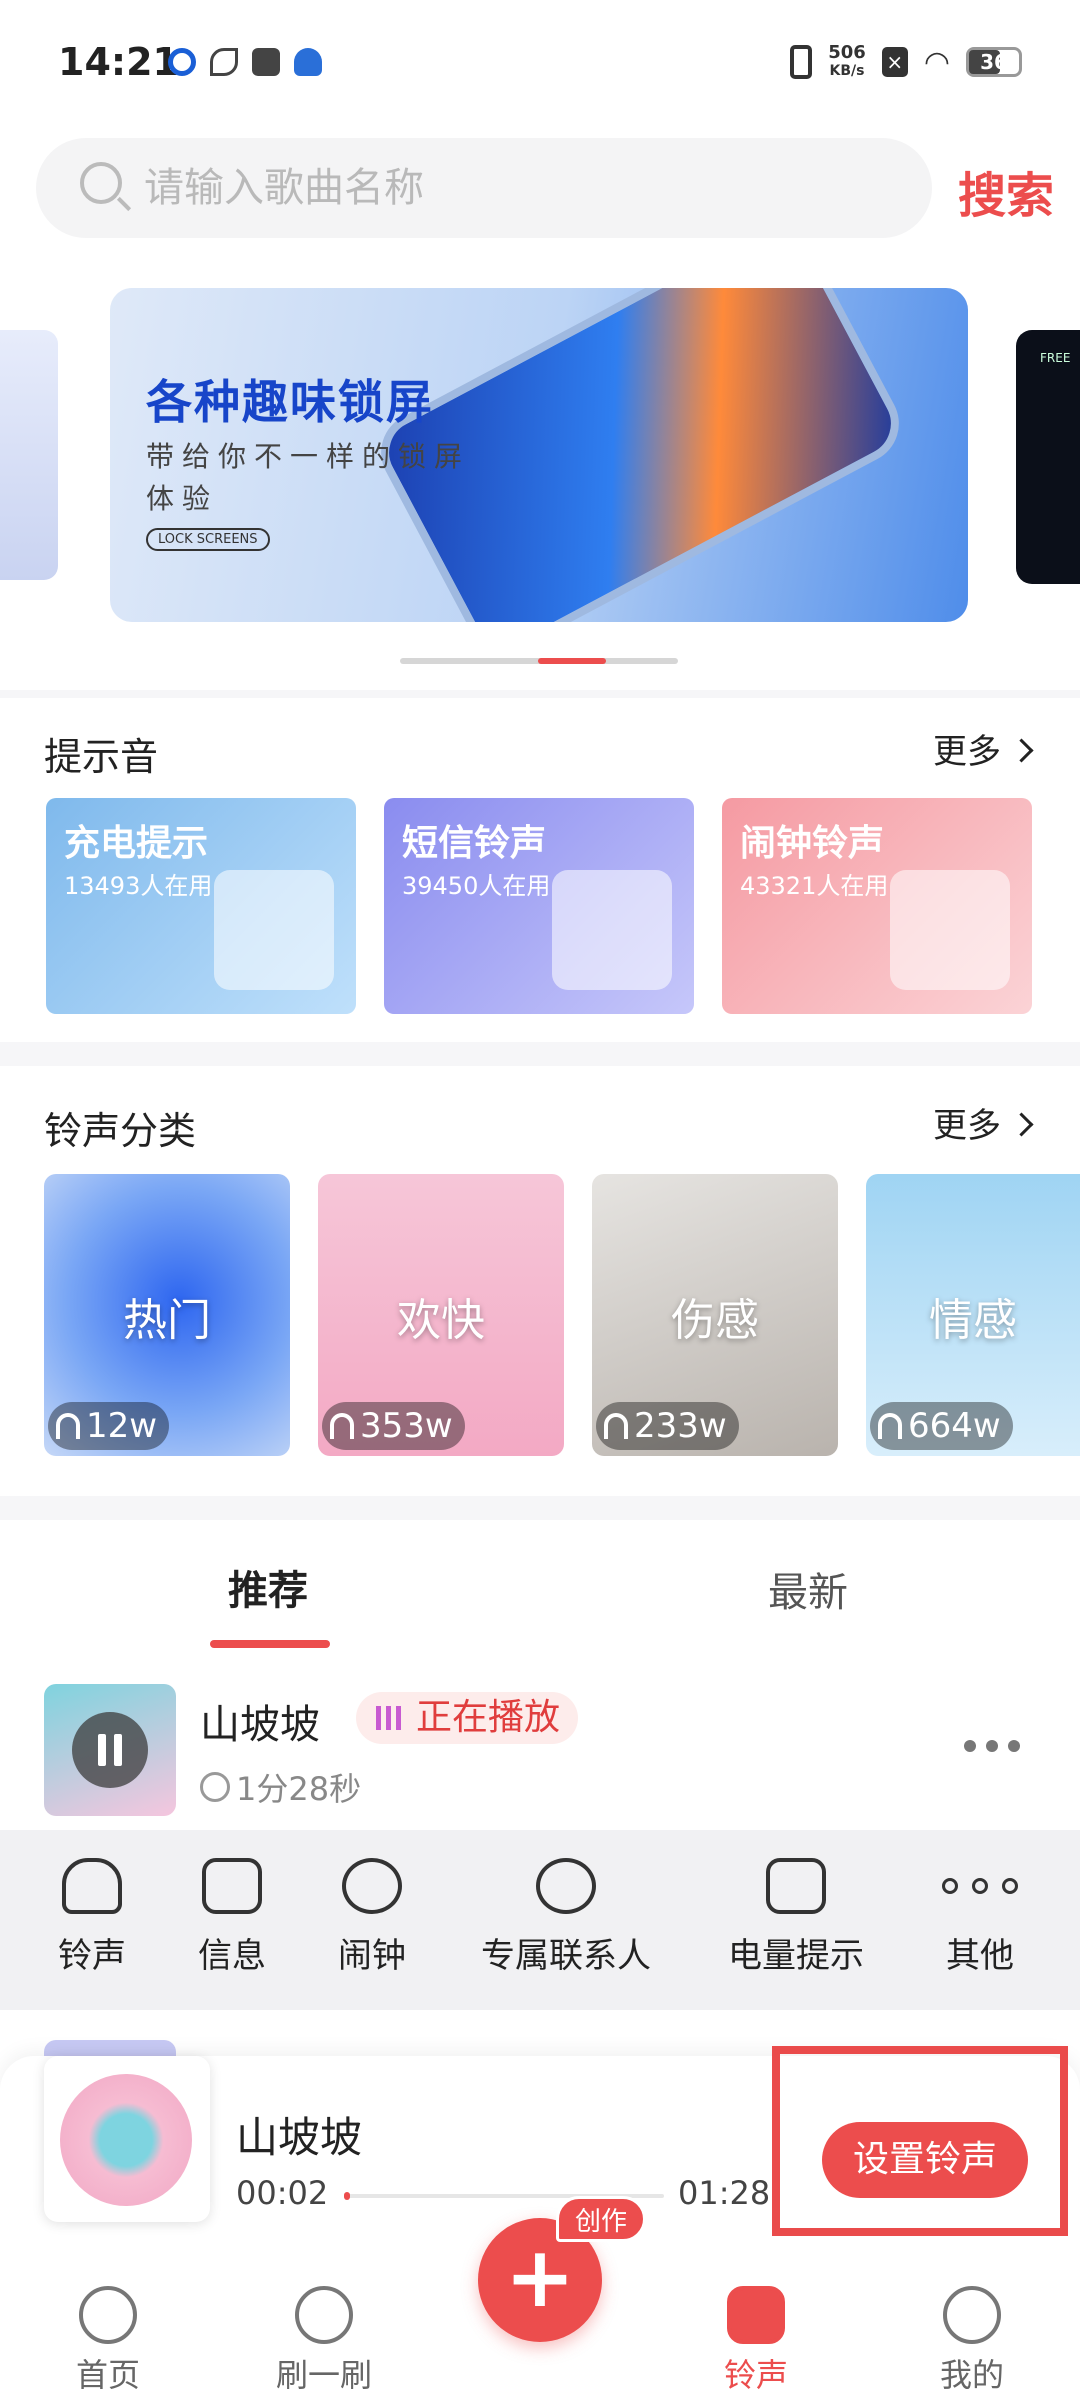 The height and width of the screenshot is (2408, 1080). I want to click on notification-icons, so click(245, 62).